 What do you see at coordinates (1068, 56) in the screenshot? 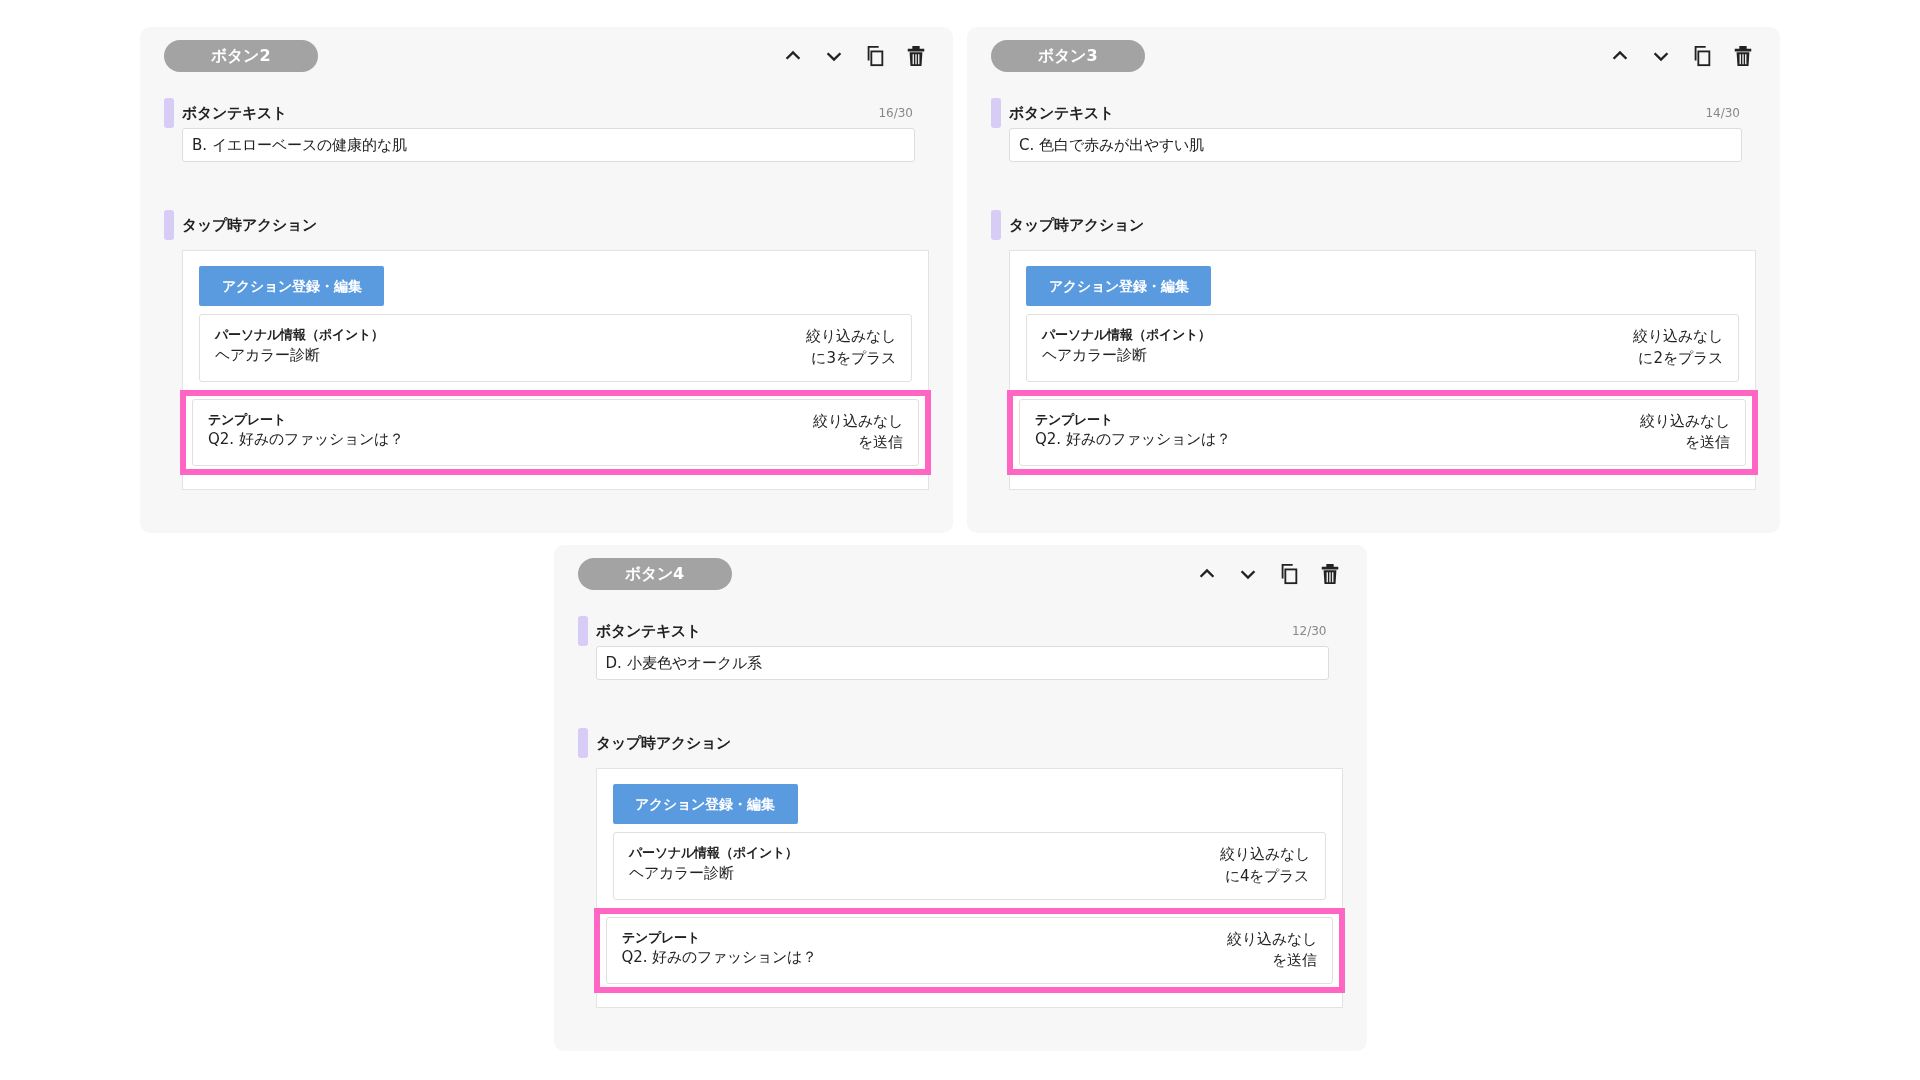
I see `button-name-pill: ボタン3` at bounding box center [1068, 56].